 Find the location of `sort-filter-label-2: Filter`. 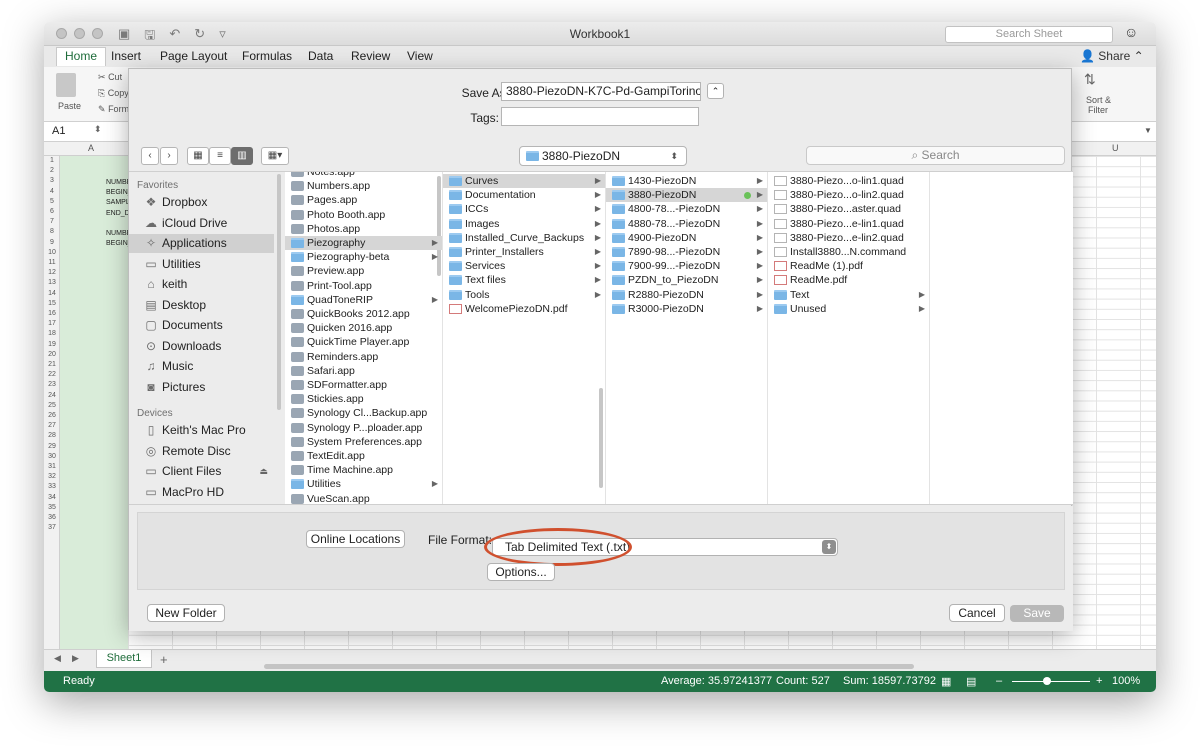

sort-filter-label-2: Filter is located at coordinates (1098, 110).